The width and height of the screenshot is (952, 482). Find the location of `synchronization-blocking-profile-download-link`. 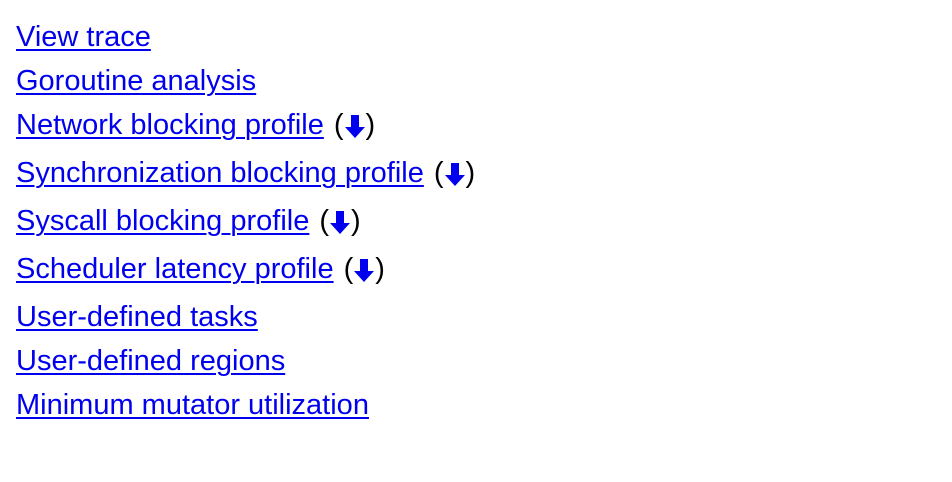

synchronization-blocking-profile-download-link is located at coordinates (455, 174).